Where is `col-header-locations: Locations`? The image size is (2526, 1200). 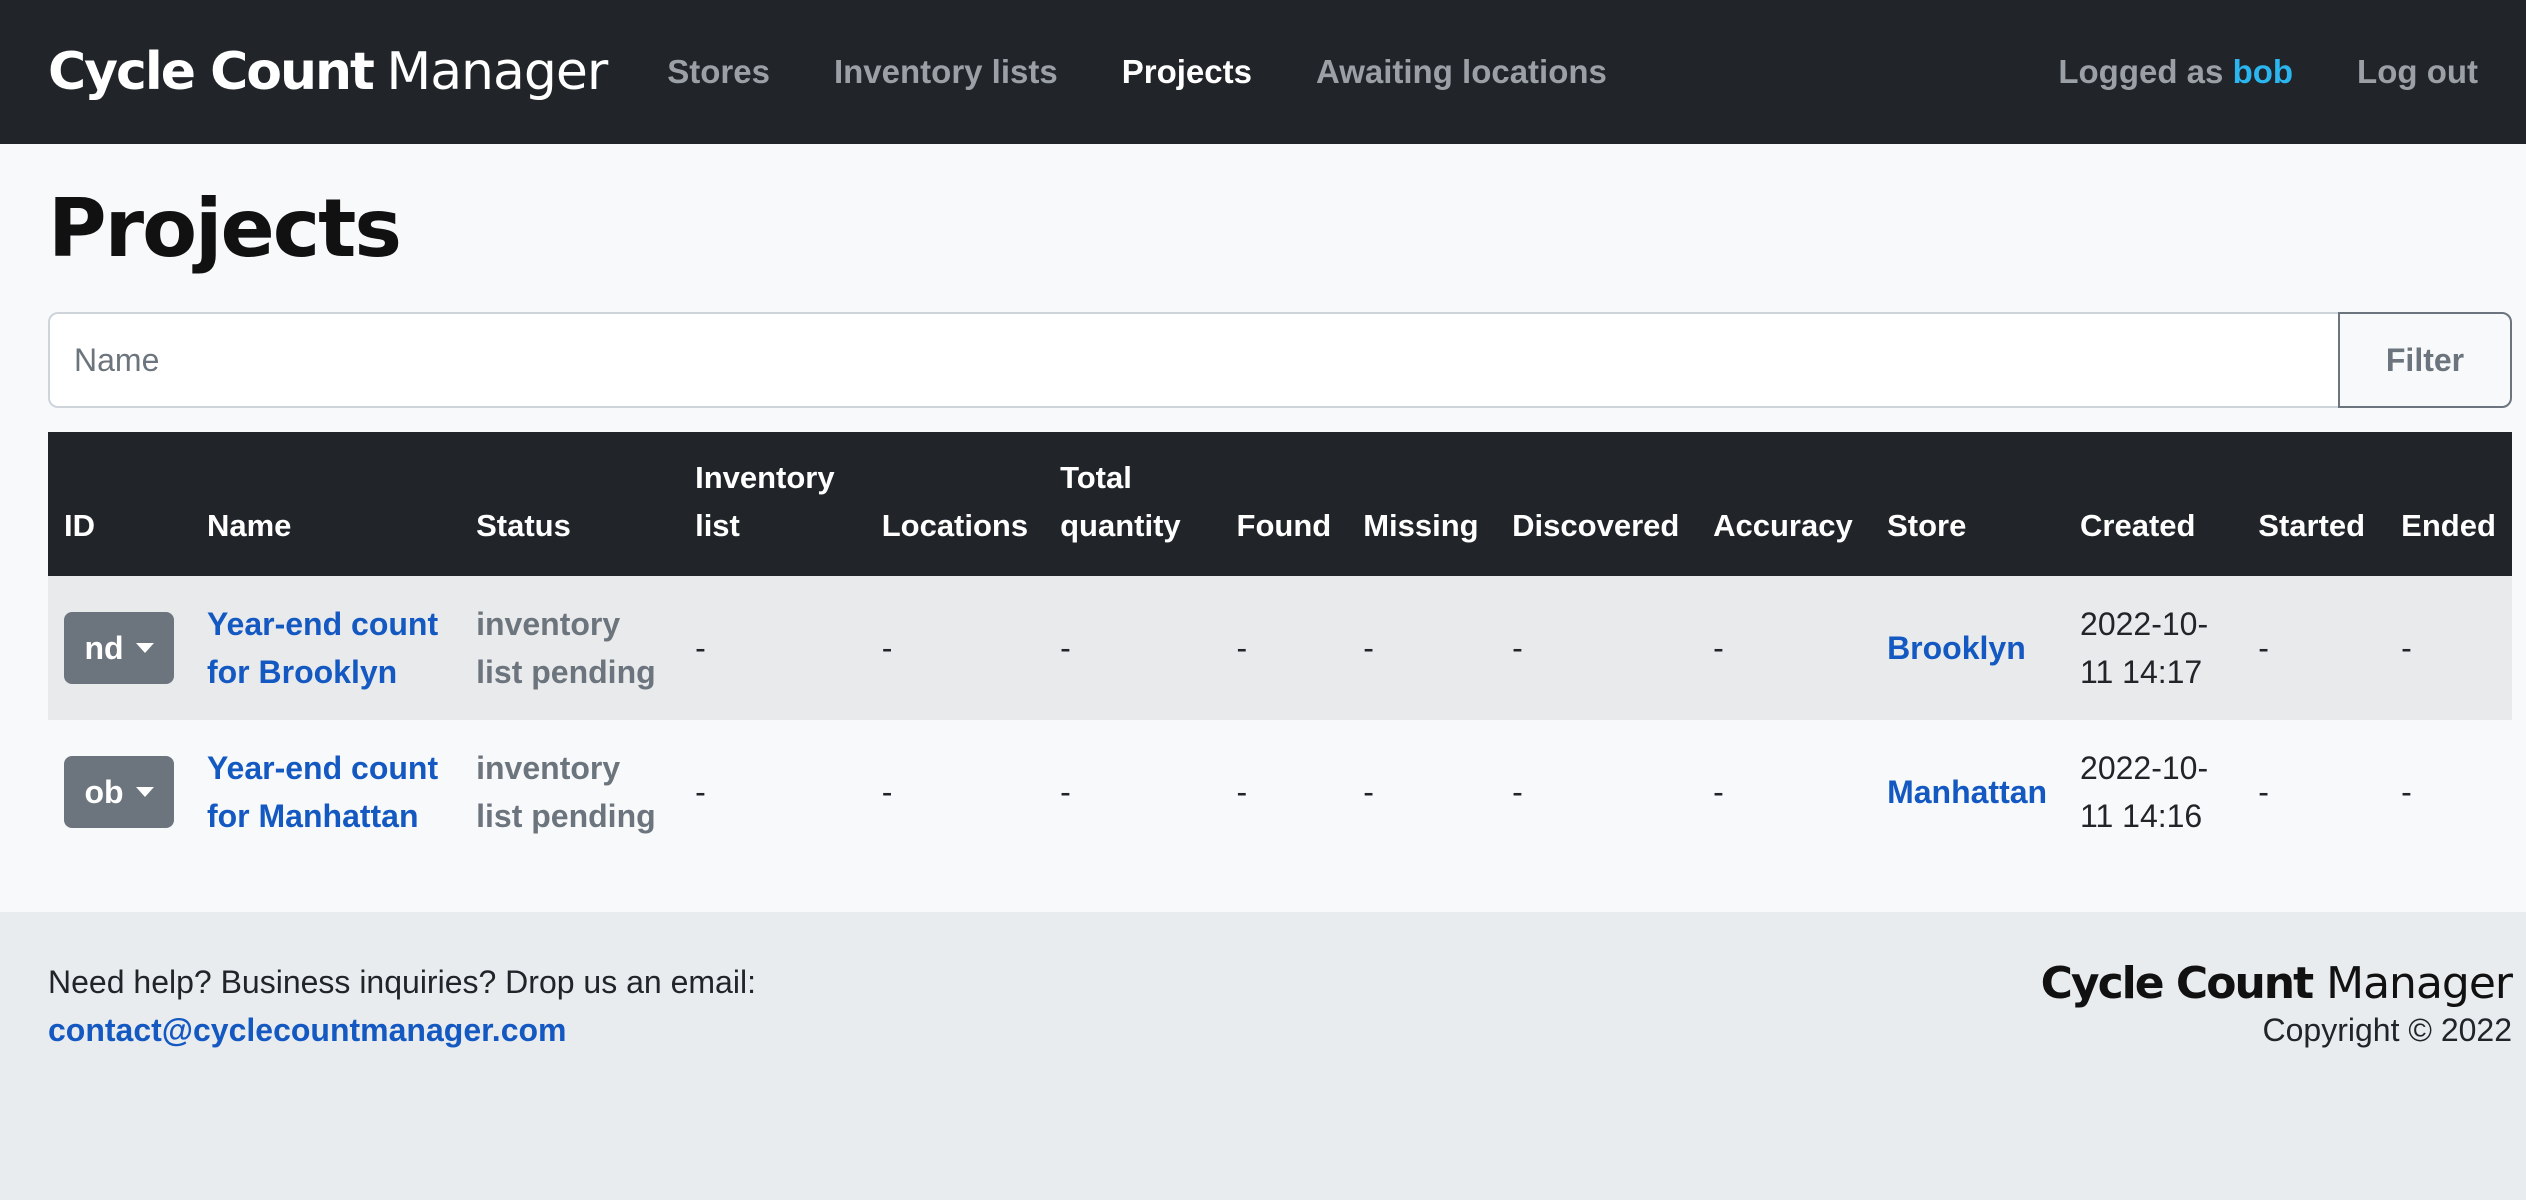 col-header-locations: Locations is located at coordinates (955, 525).